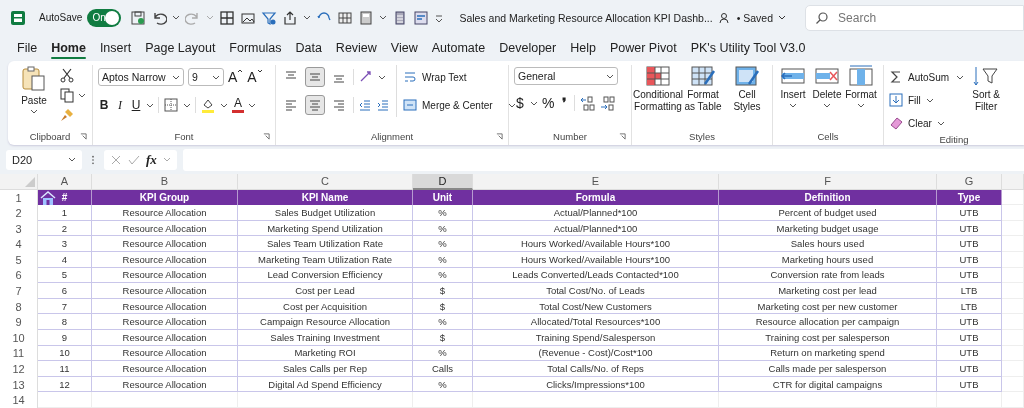  What do you see at coordinates (927, 100) in the screenshot?
I see `fill-button: Fill` at bounding box center [927, 100].